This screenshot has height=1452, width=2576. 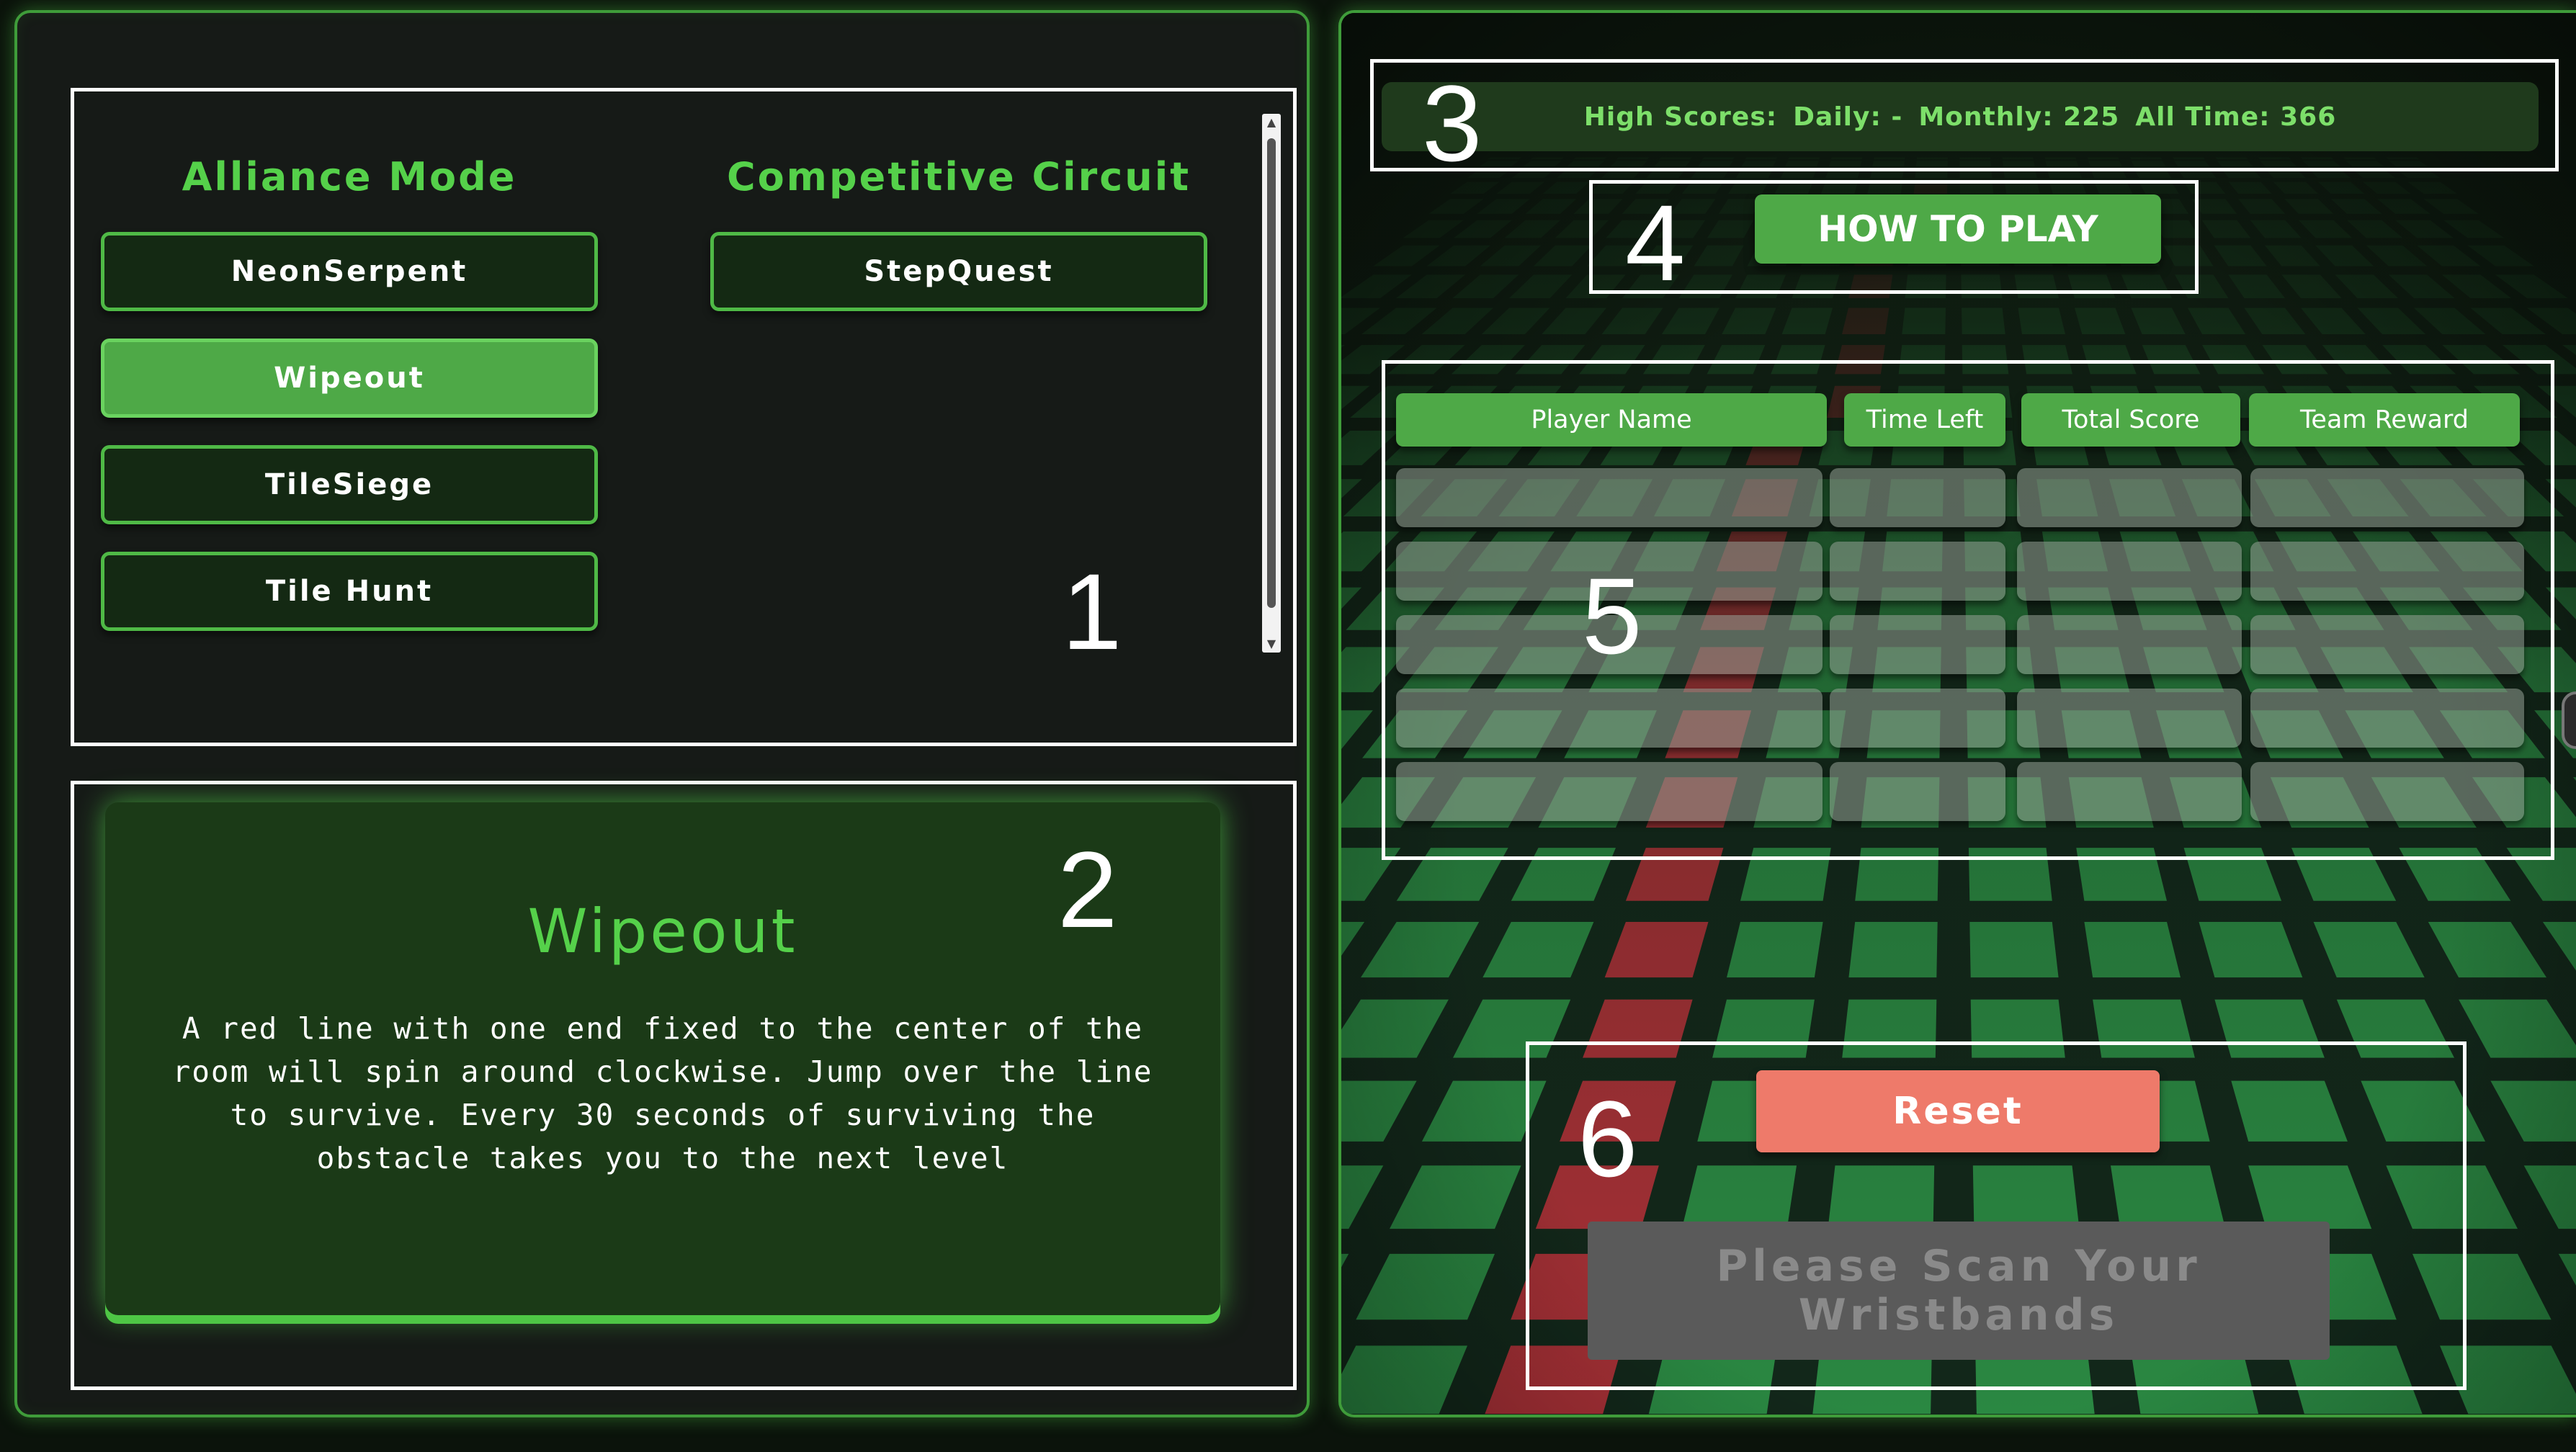 I want to click on side-drawer-handle, so click(x=2569, y=720).